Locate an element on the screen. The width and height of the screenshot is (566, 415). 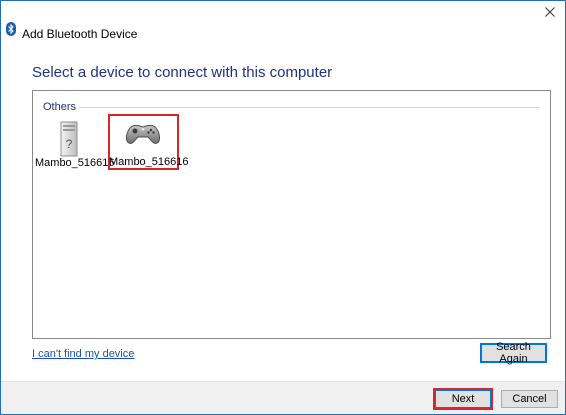
next-button: Next is located at coordinates (463, 399).